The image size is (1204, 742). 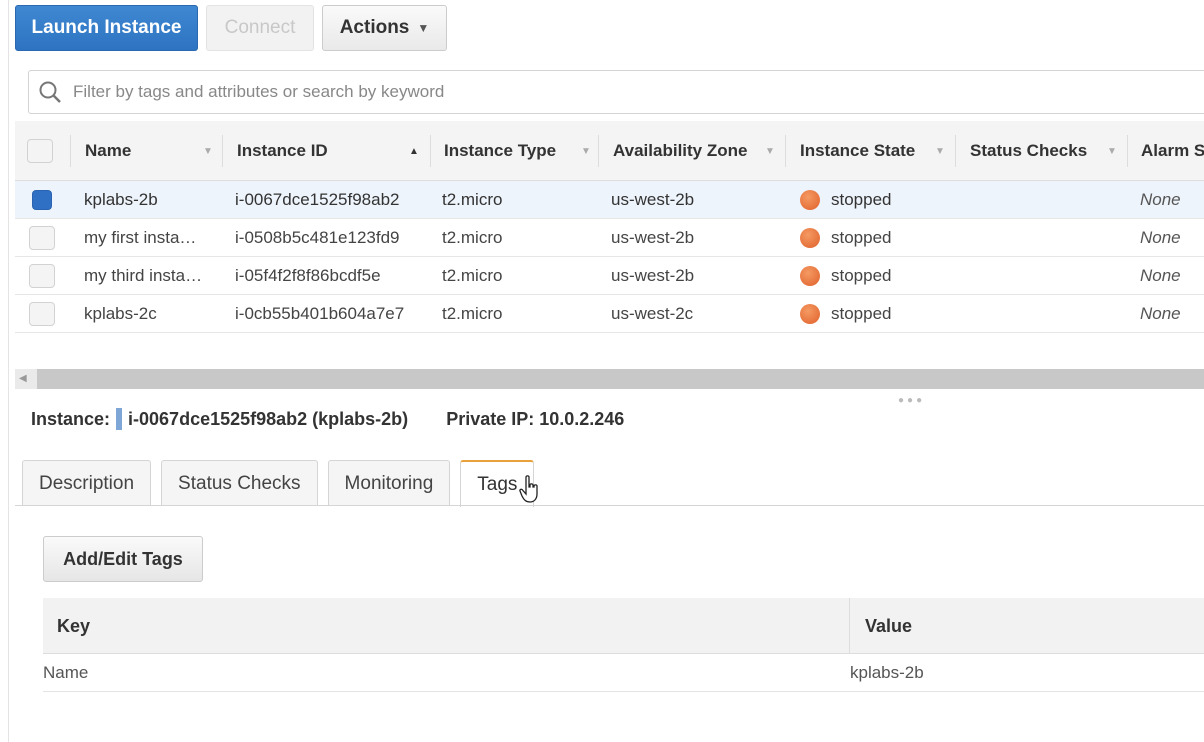 I want to click on instance-label: Instance:, so click(x=71, y=418).